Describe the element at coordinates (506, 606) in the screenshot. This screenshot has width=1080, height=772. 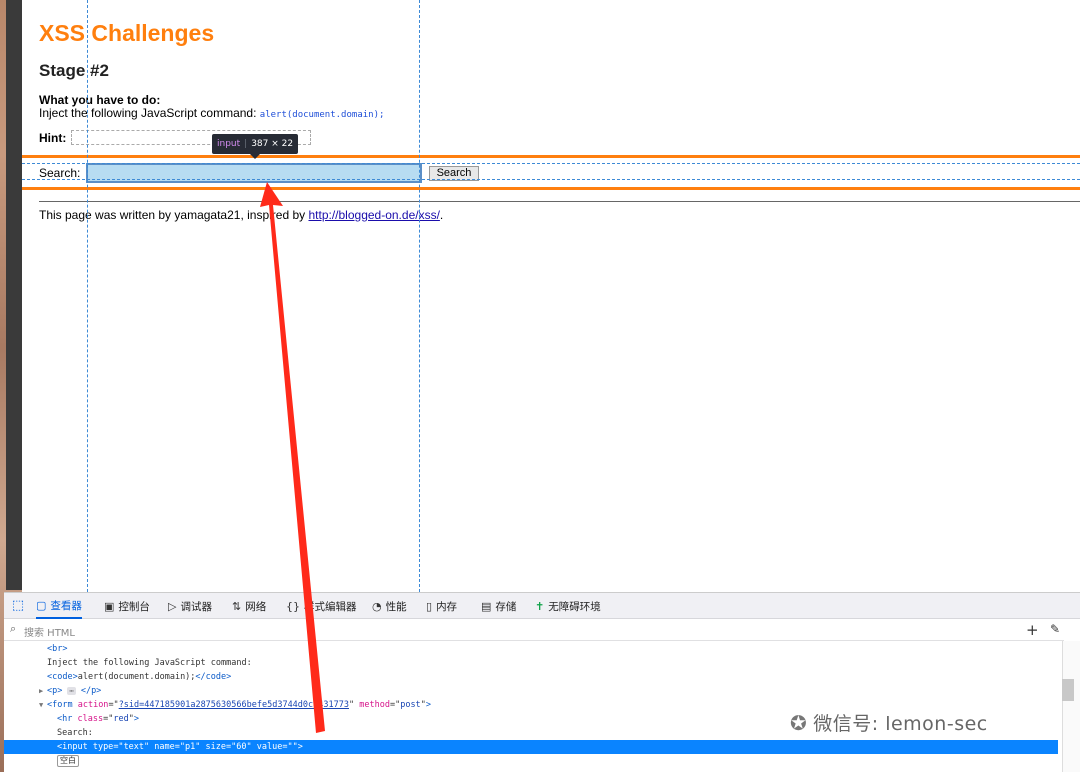
I see `tab-label: 存储` at that location.